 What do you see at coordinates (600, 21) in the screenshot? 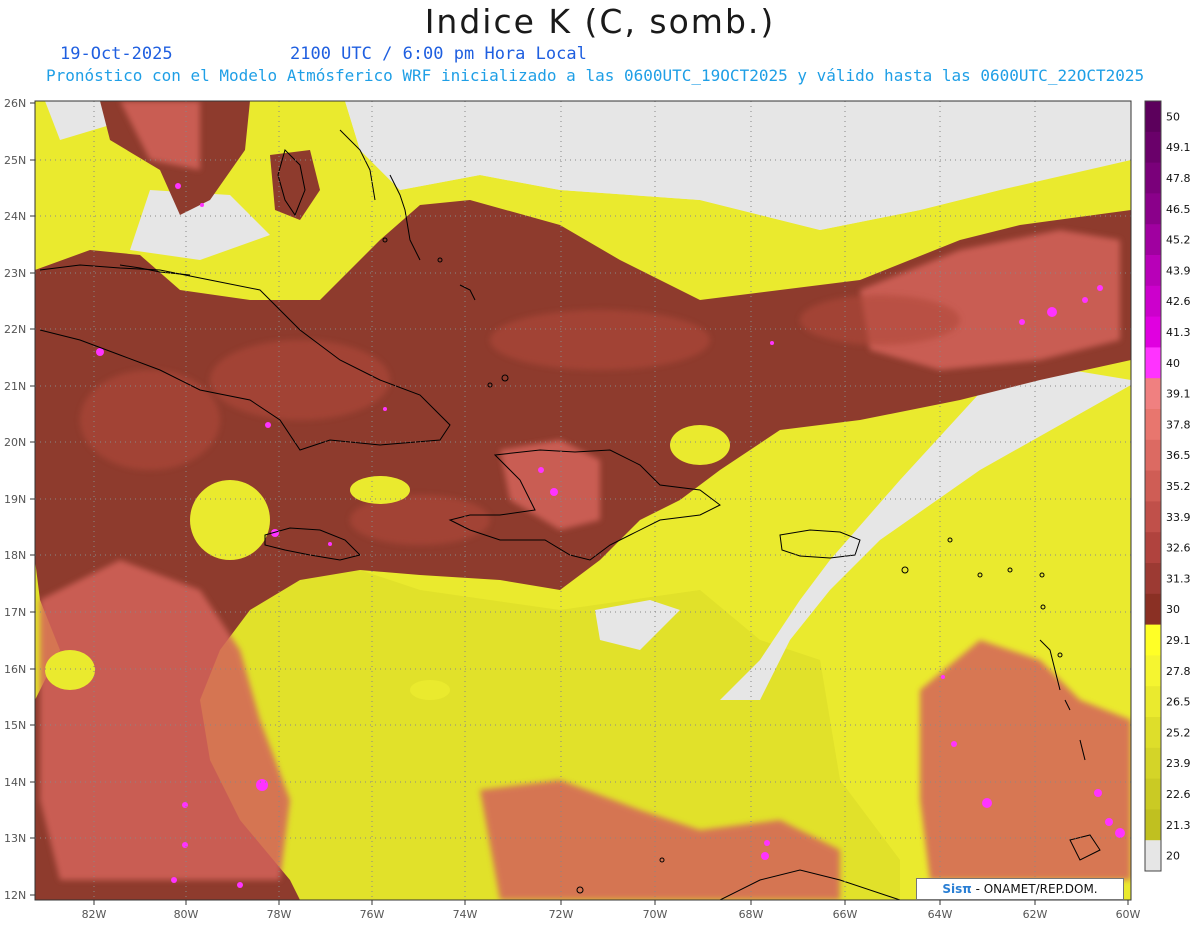
I see `map-title: Indice K (C, somb.)` at bounding box center [600, 21].